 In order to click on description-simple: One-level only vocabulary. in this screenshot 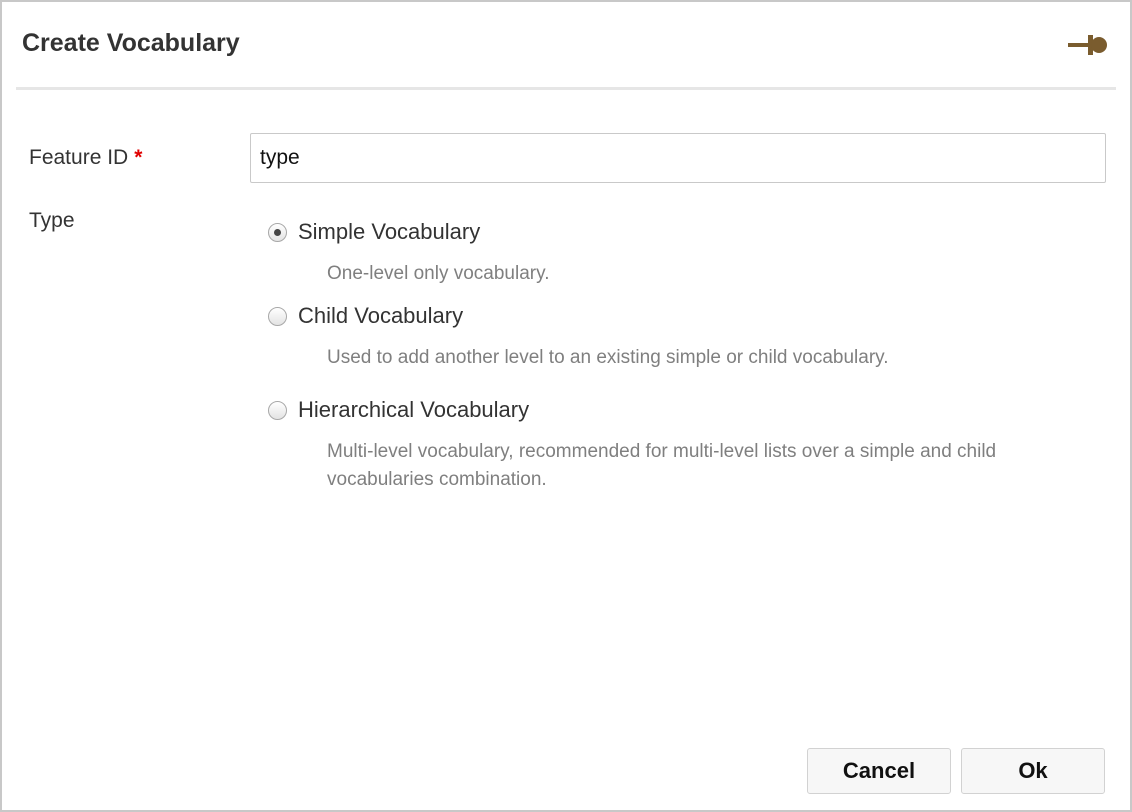, I will do `click(438, 273)`.